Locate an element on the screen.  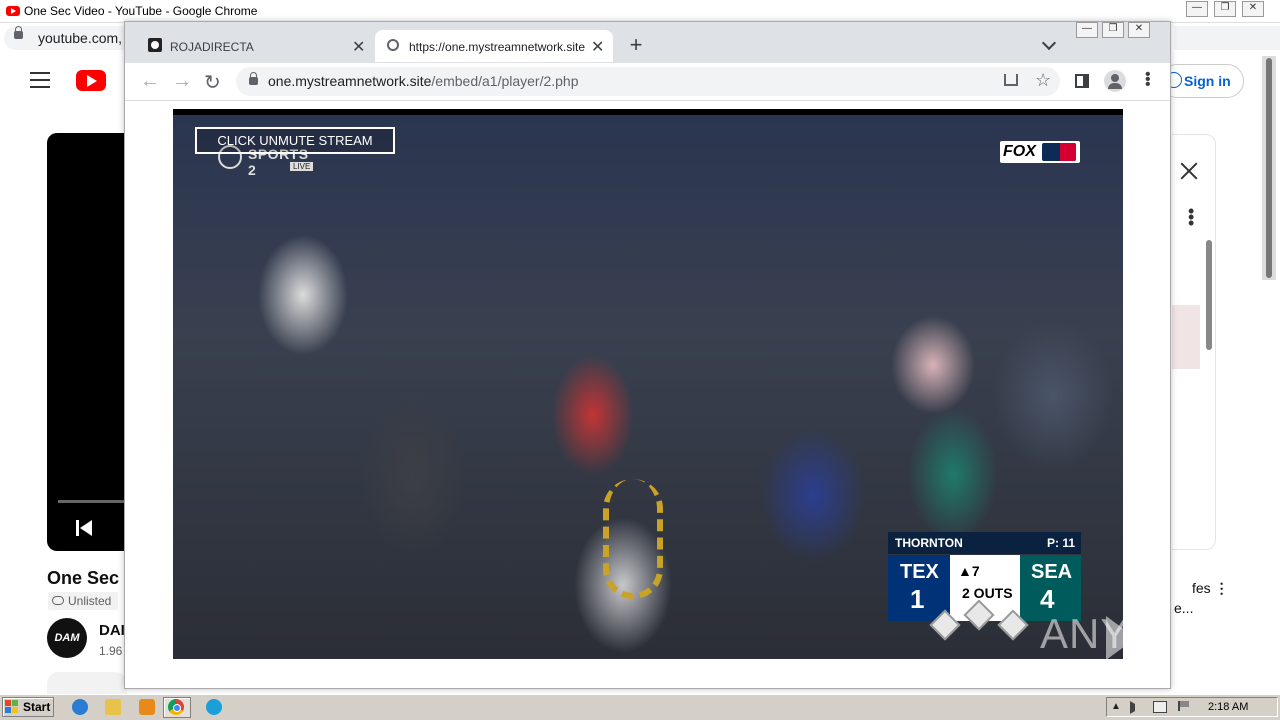
bookmark-star-icon: ☆ is located at coordinates (1043, 80).